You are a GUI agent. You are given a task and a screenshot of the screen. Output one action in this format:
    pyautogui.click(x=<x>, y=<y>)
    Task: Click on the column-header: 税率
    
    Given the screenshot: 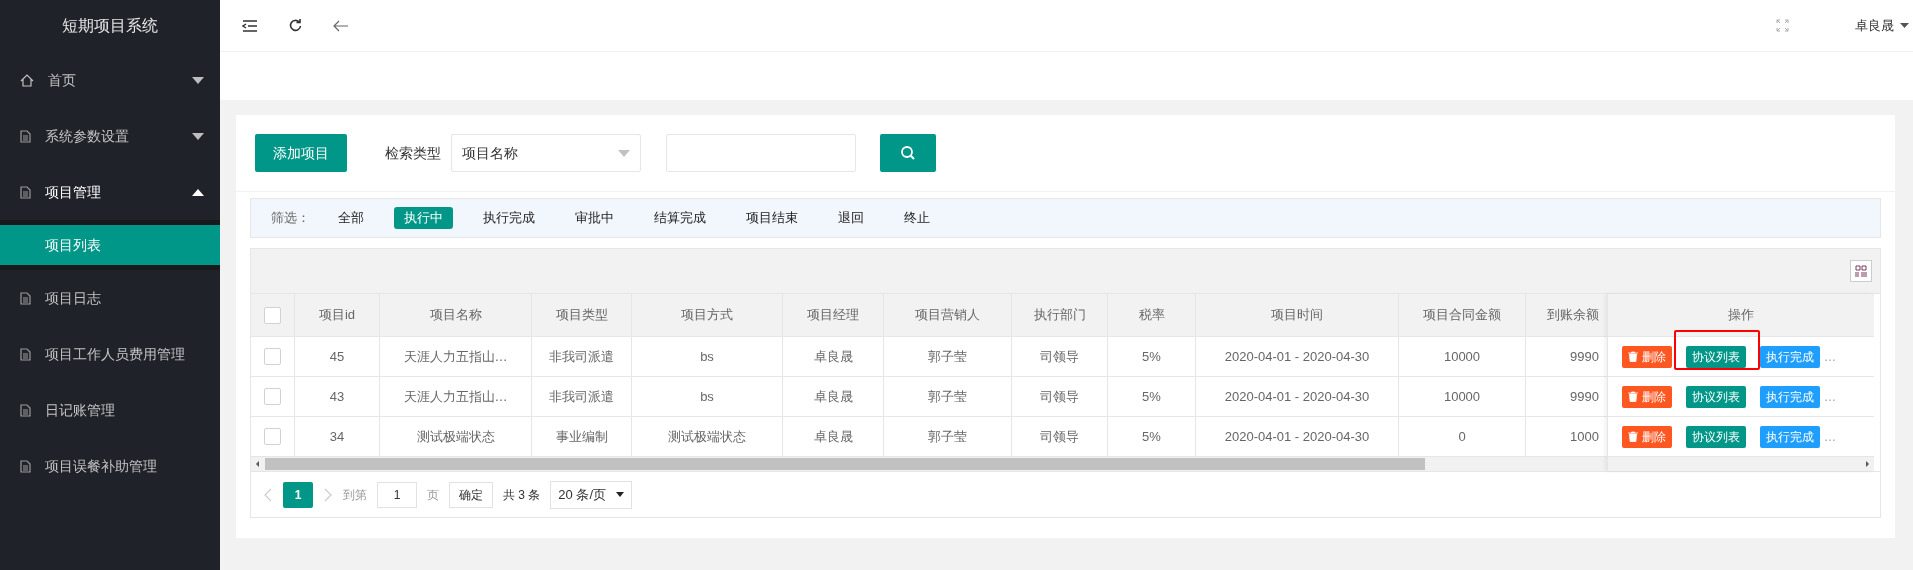 What is the action you would take?
    pyautogui.click(x=1151, y=315)
    